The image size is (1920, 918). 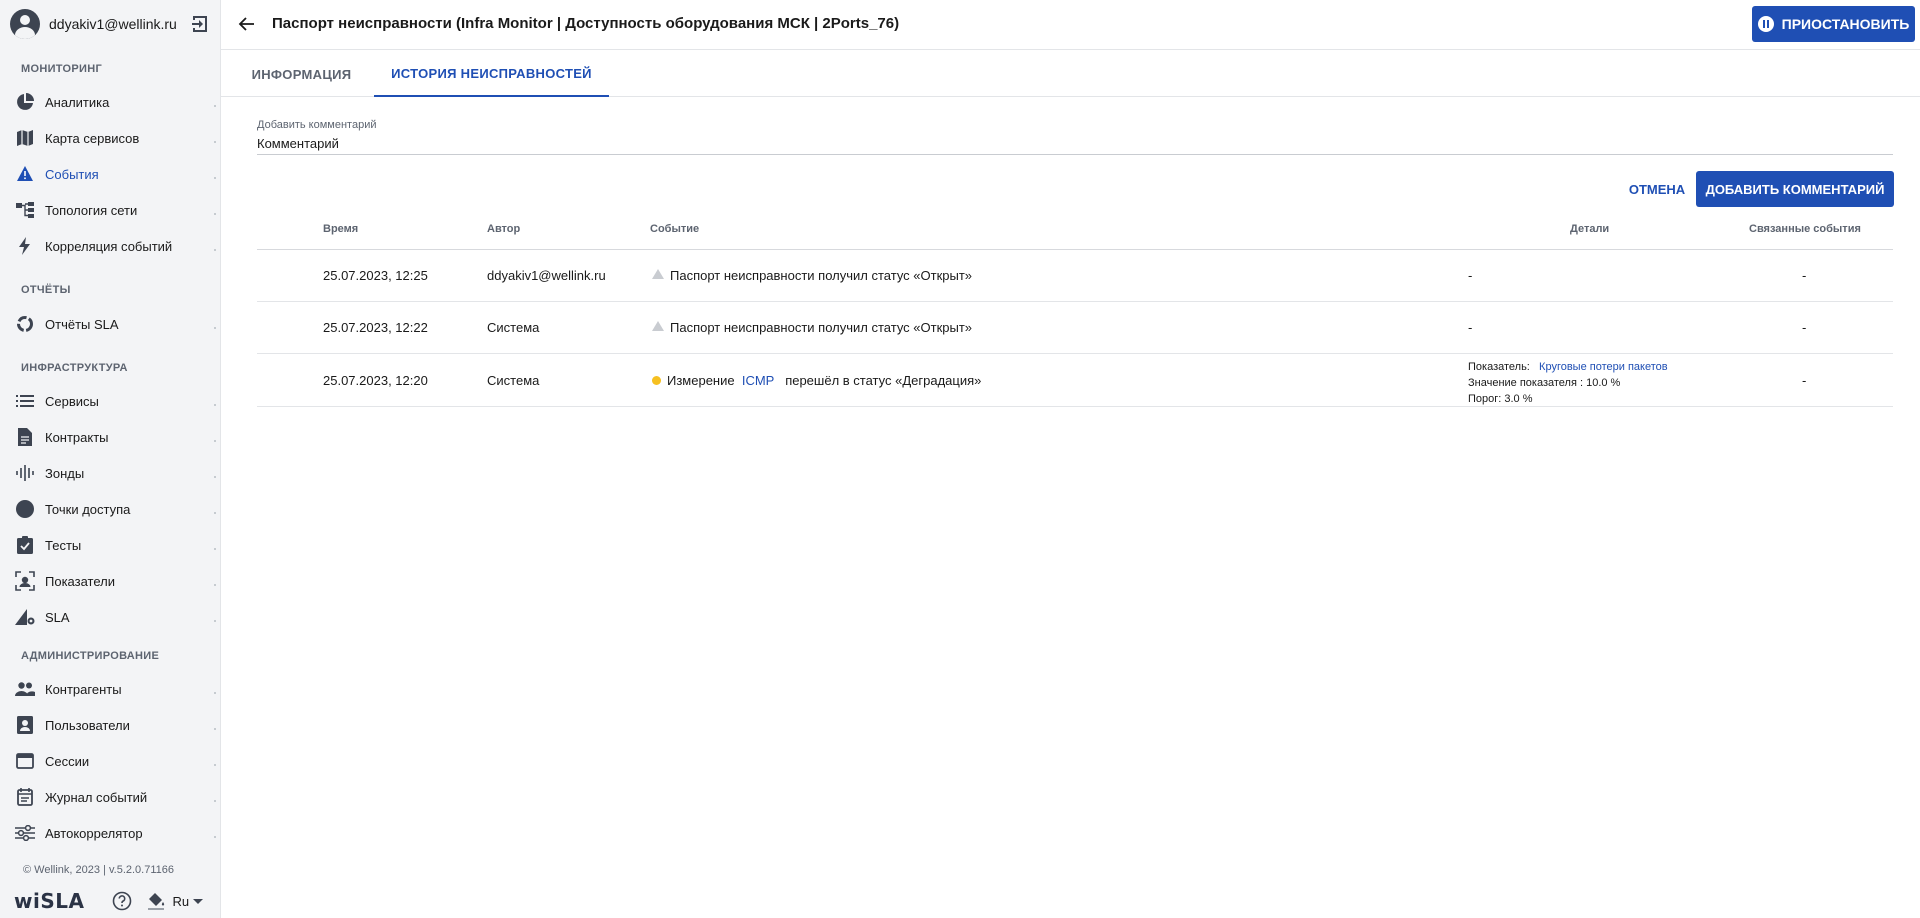 I want to click on sidebar-item-contracts: Контракты, so click(x=110, y=437).